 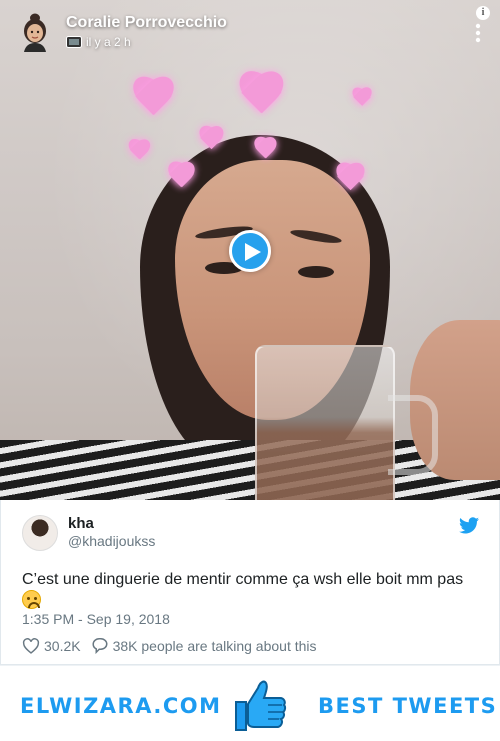 I want to click on snap-header: Coralie Porrovecchio il y a 2 h, so click(x=250, y=30).